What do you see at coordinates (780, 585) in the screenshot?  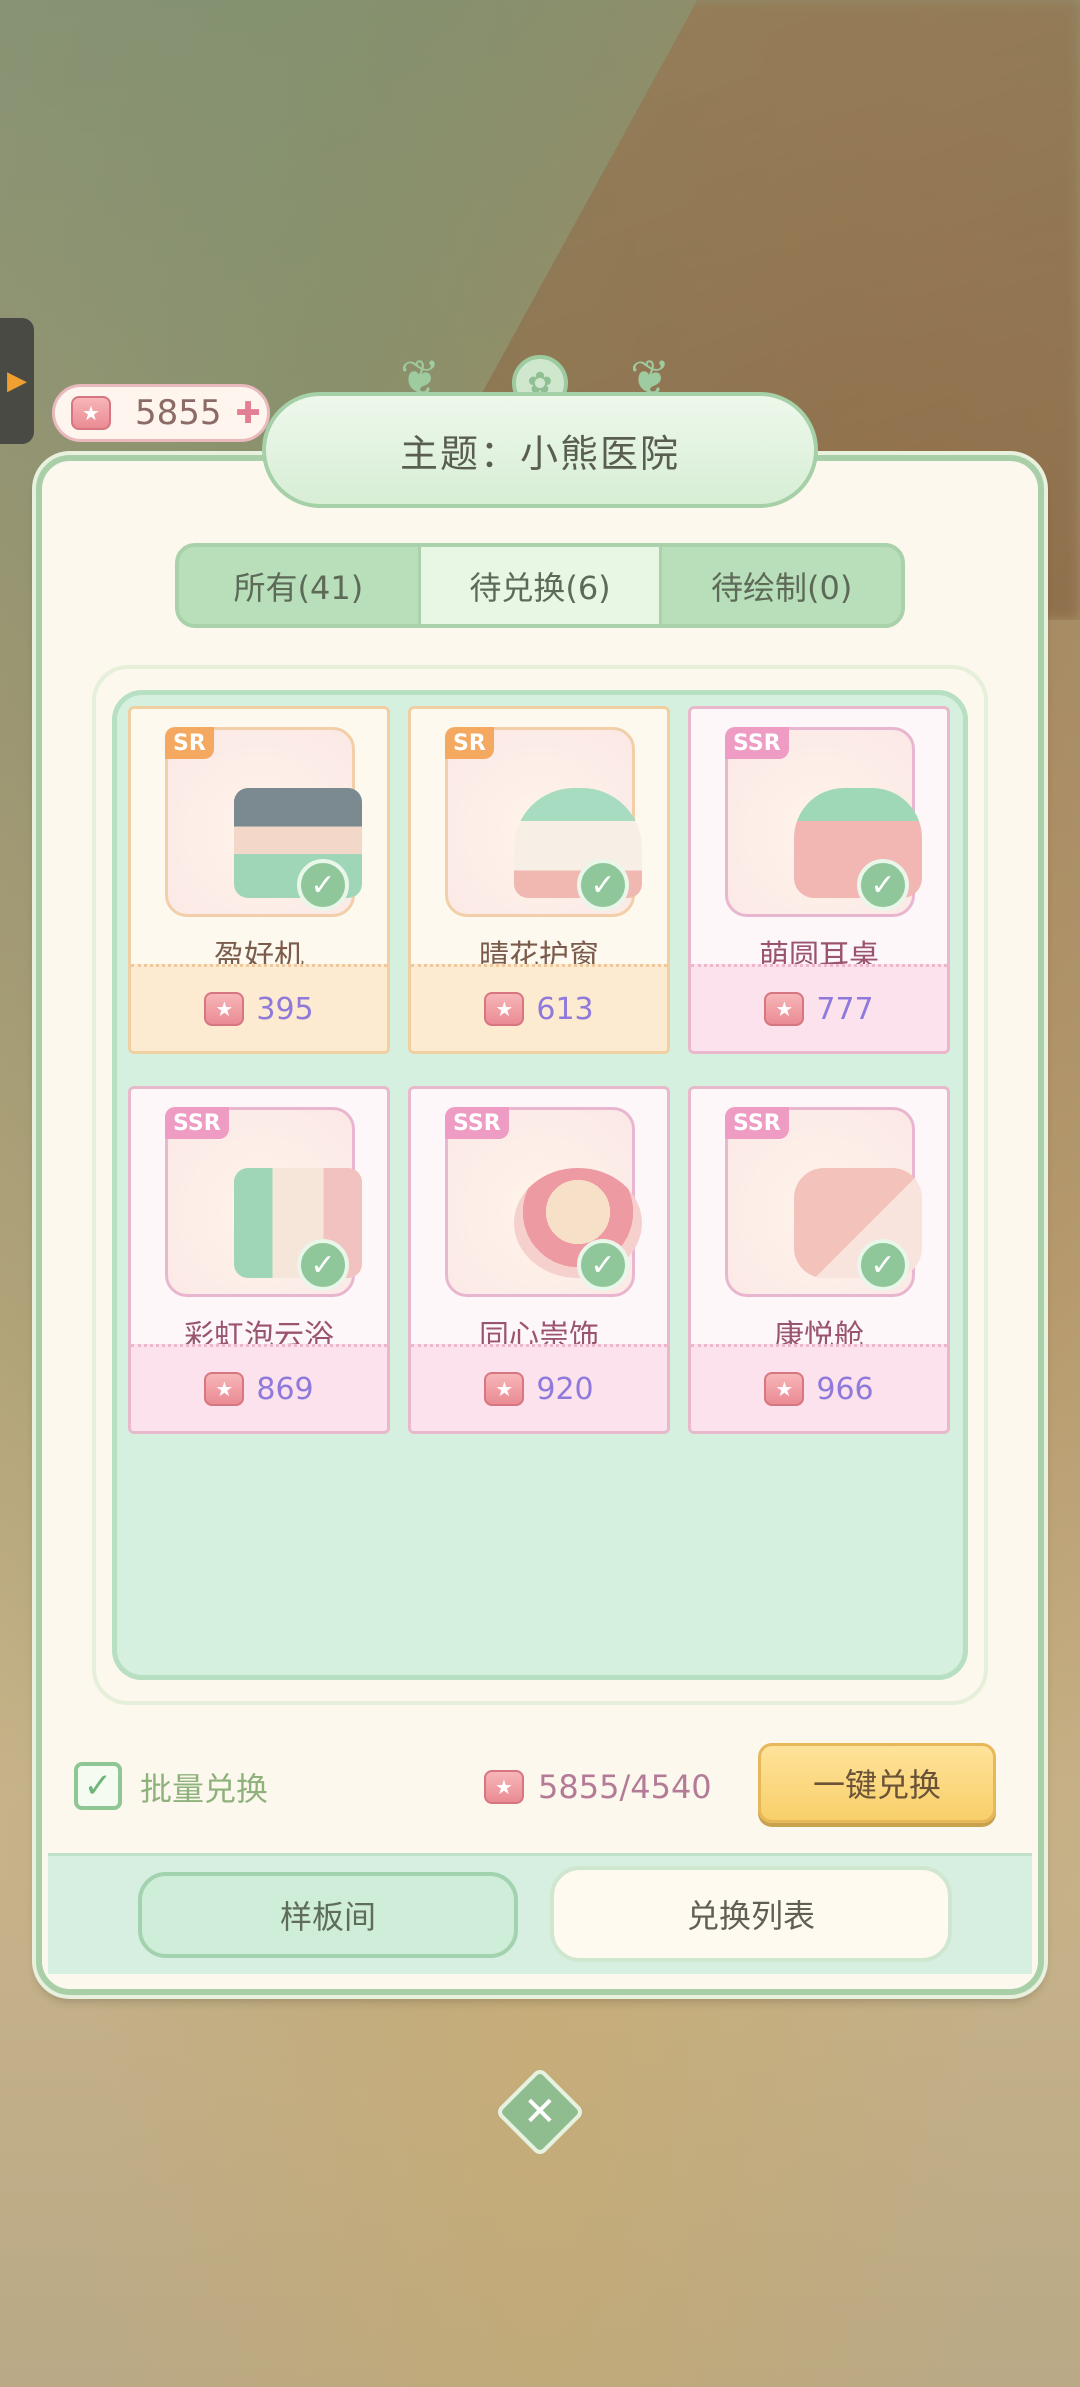 I see `tab-pending-draw: 待绘制(0)` at bounding box center [780, 585].